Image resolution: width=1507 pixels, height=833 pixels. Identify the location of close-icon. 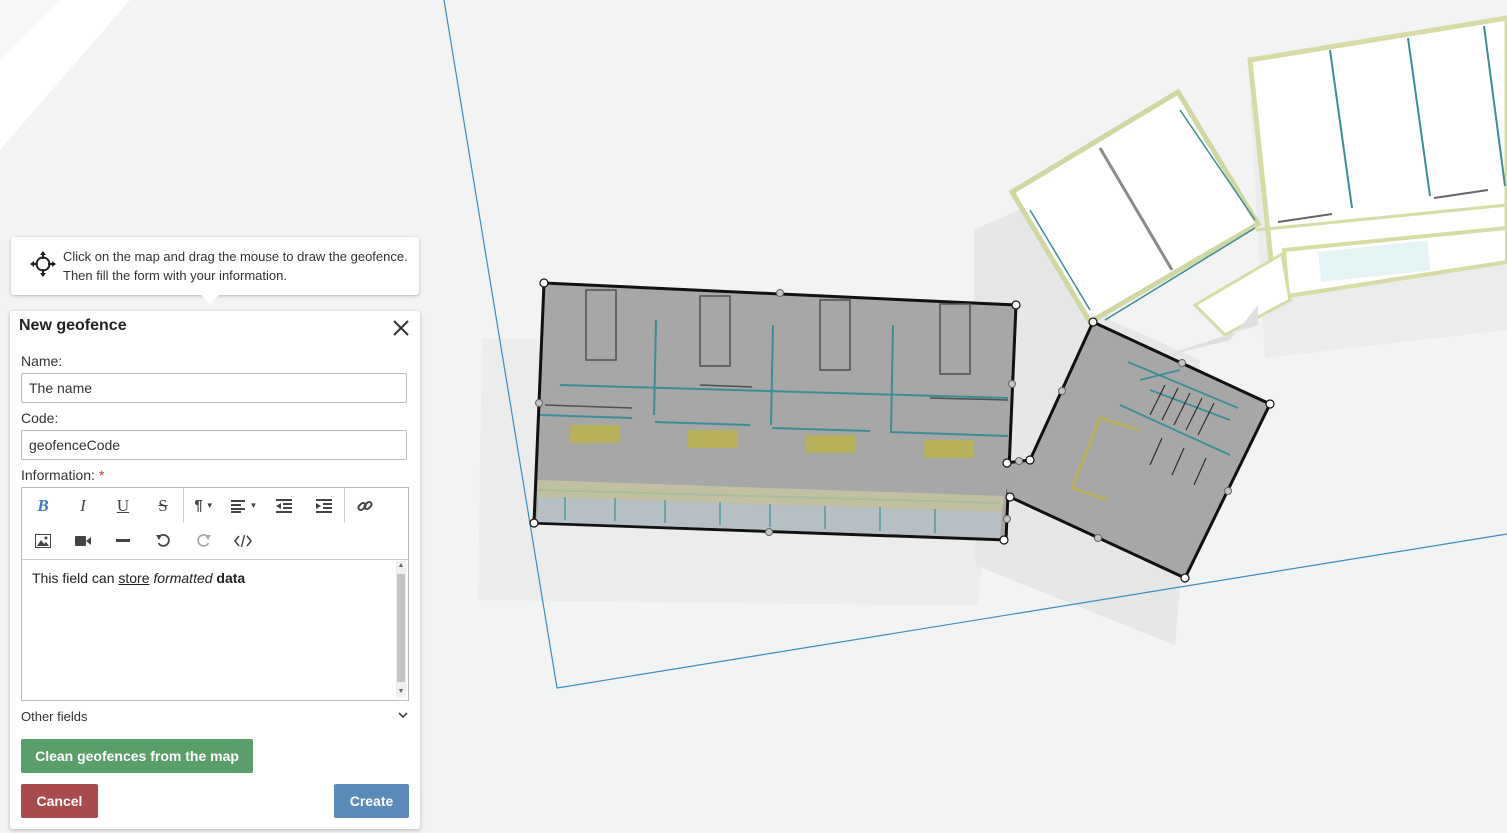
(401, 328).